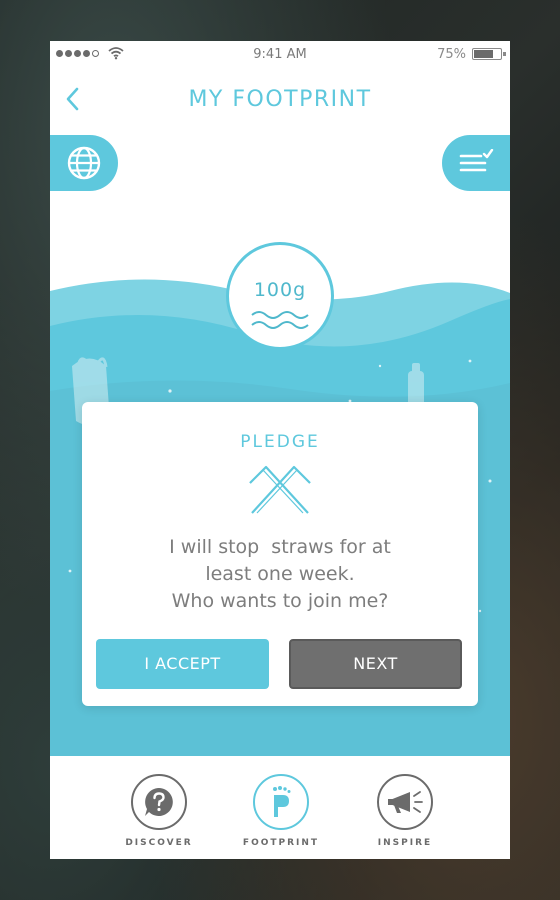  I want to click on tab-label: FOOTPRINT, so click(281, 843).